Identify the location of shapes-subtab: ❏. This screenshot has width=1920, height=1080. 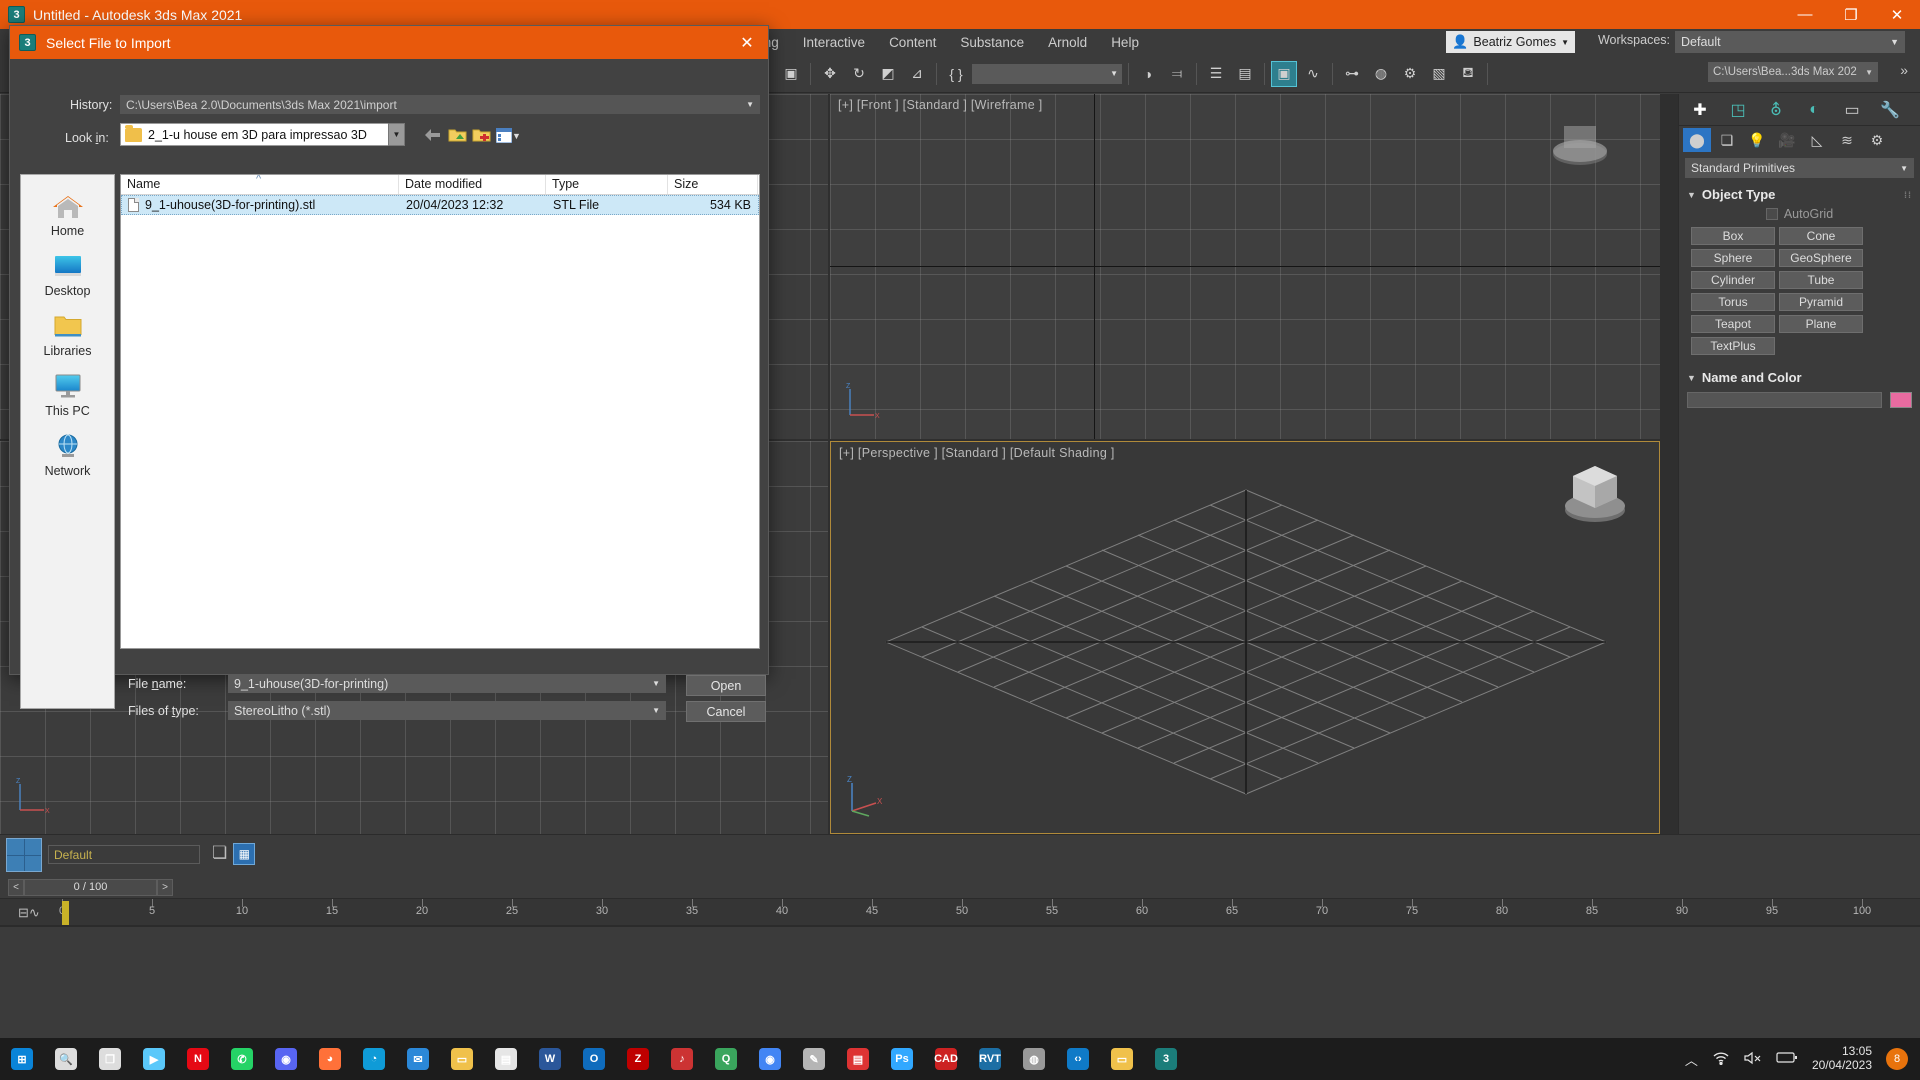
(1727, 140).